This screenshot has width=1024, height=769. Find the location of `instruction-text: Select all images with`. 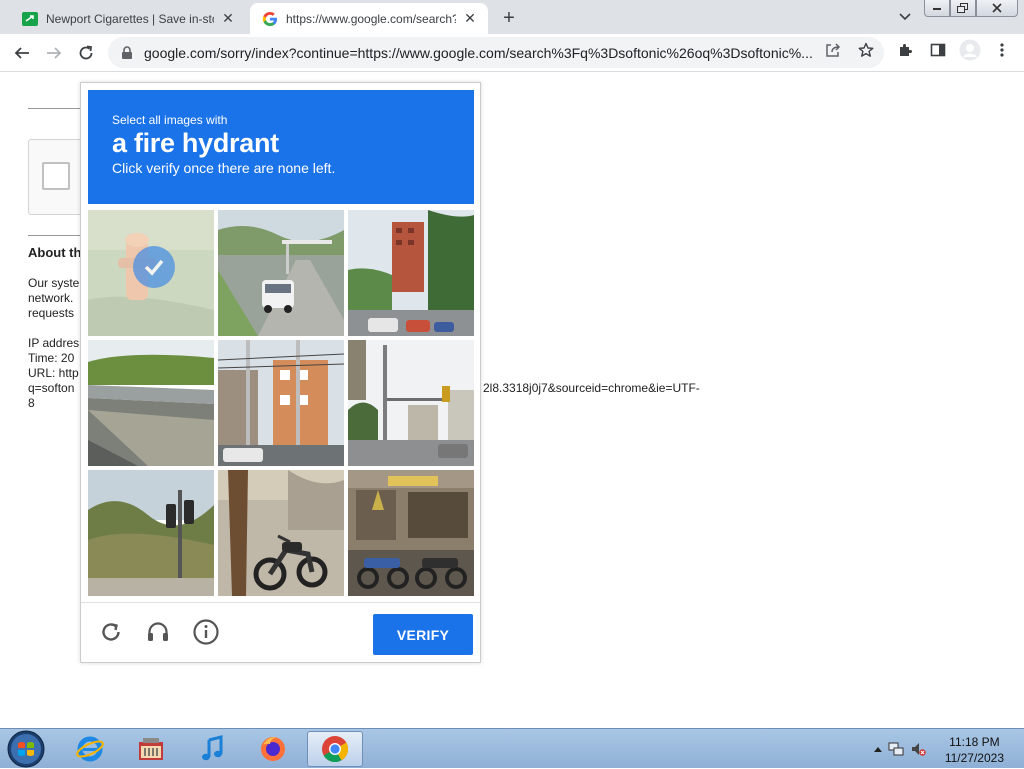

instruction-text: Select all images with is located at coordinates (170, 120).